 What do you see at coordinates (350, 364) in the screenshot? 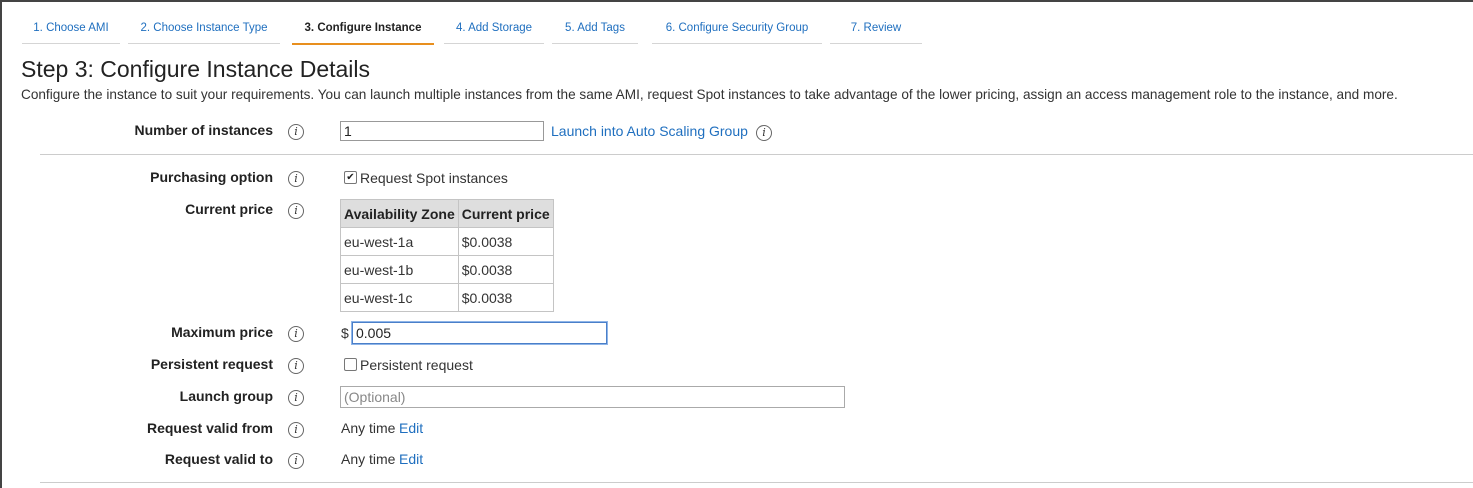
I see `persistent-request-checkbox` at bounding box center [350, 364].